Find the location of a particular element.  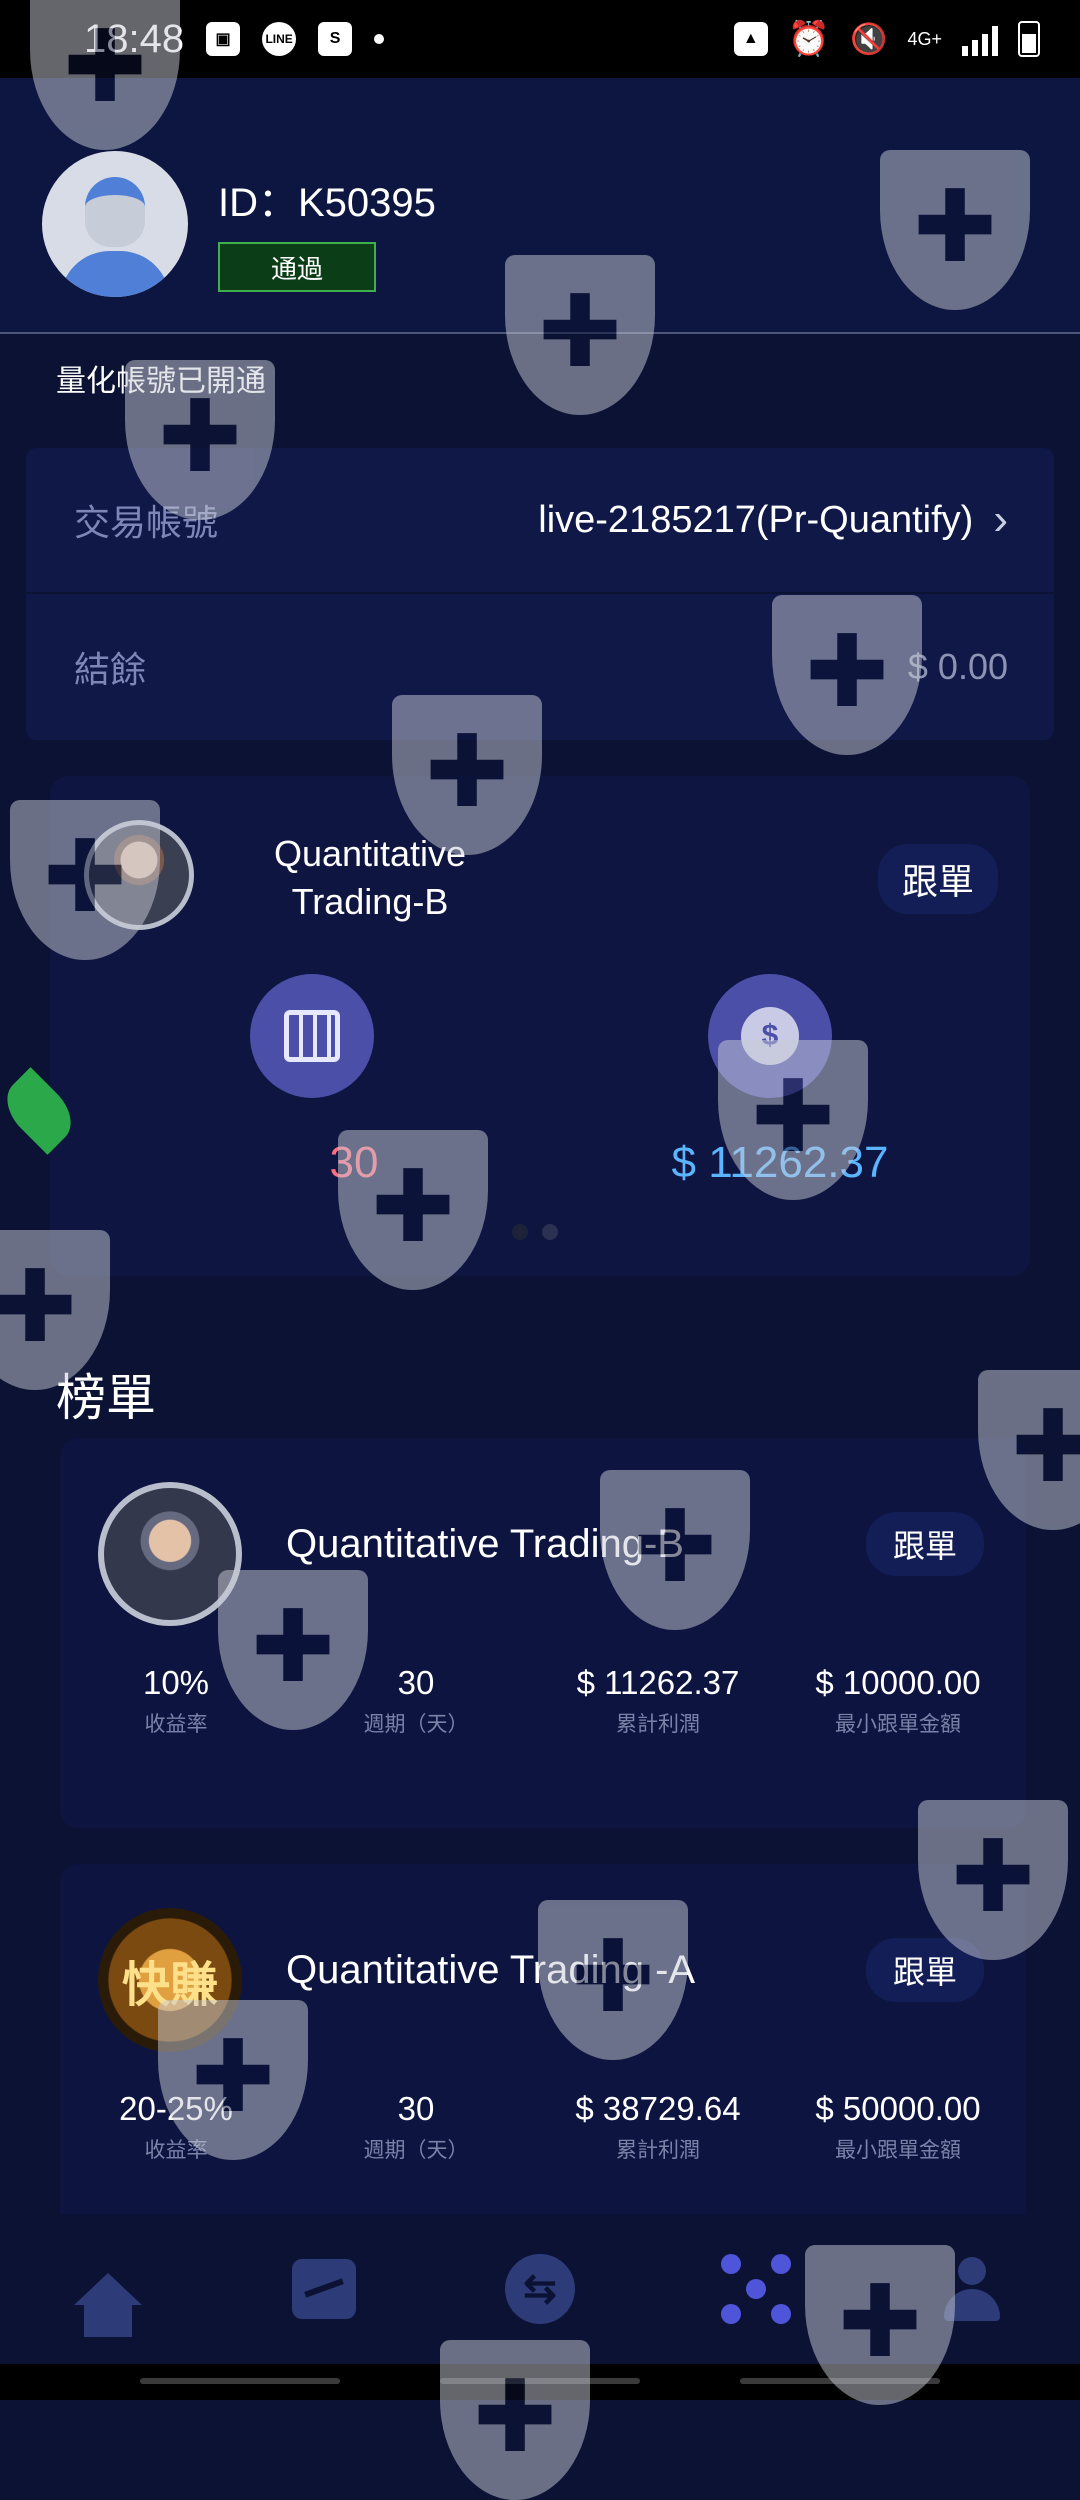

battery-icon is located at coordinates (1029, 39).